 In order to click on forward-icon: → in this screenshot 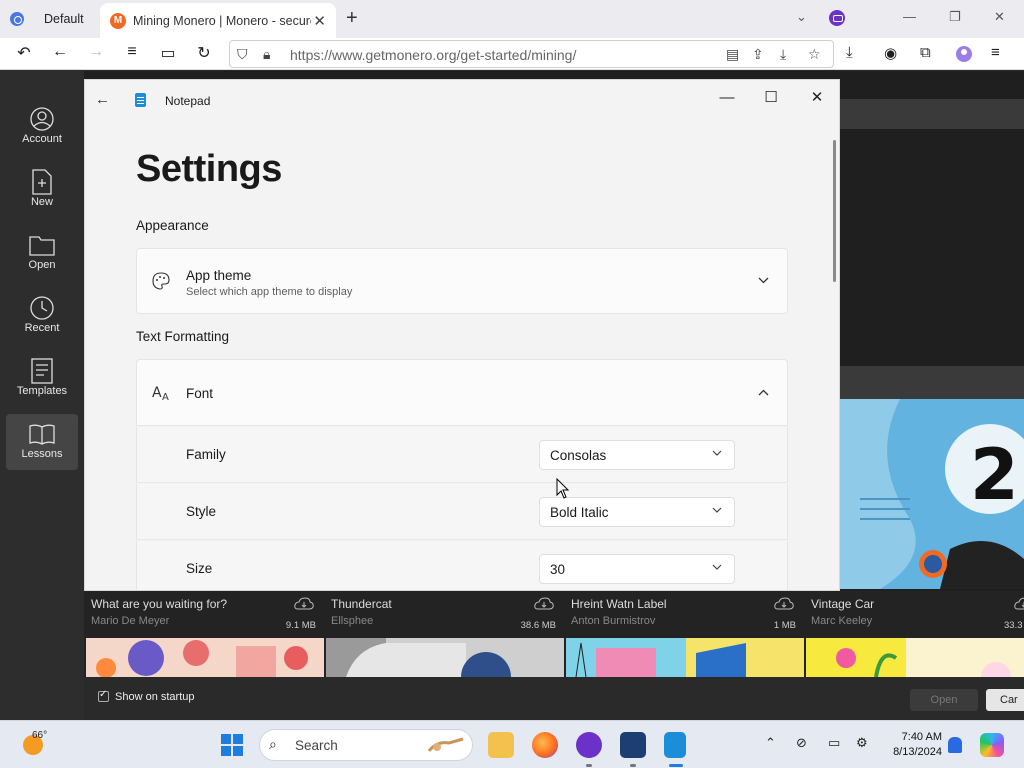, I will do `click(96, 52)`.